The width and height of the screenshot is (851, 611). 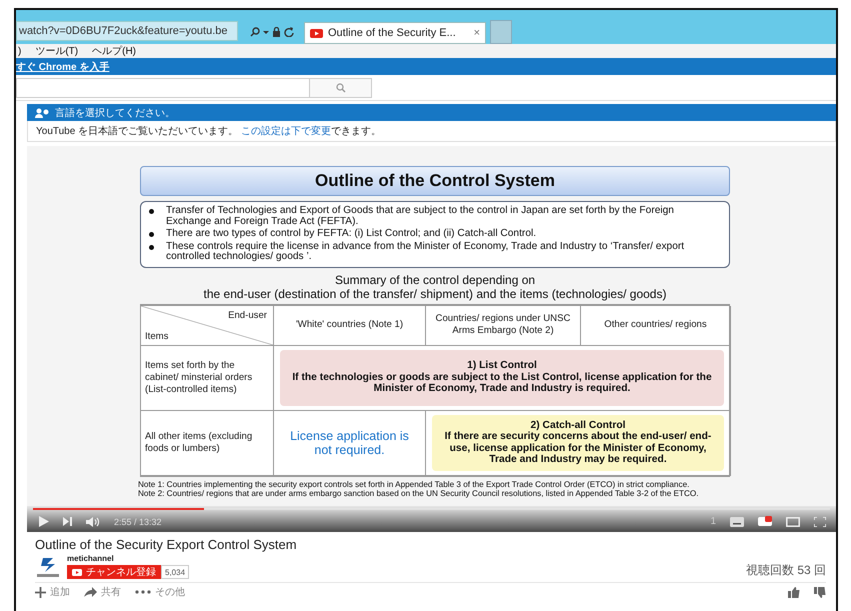 I want to click on table-header: Countries/ regions under UNSC Arms Embargo (Note 2), so click(x=503, y=326).